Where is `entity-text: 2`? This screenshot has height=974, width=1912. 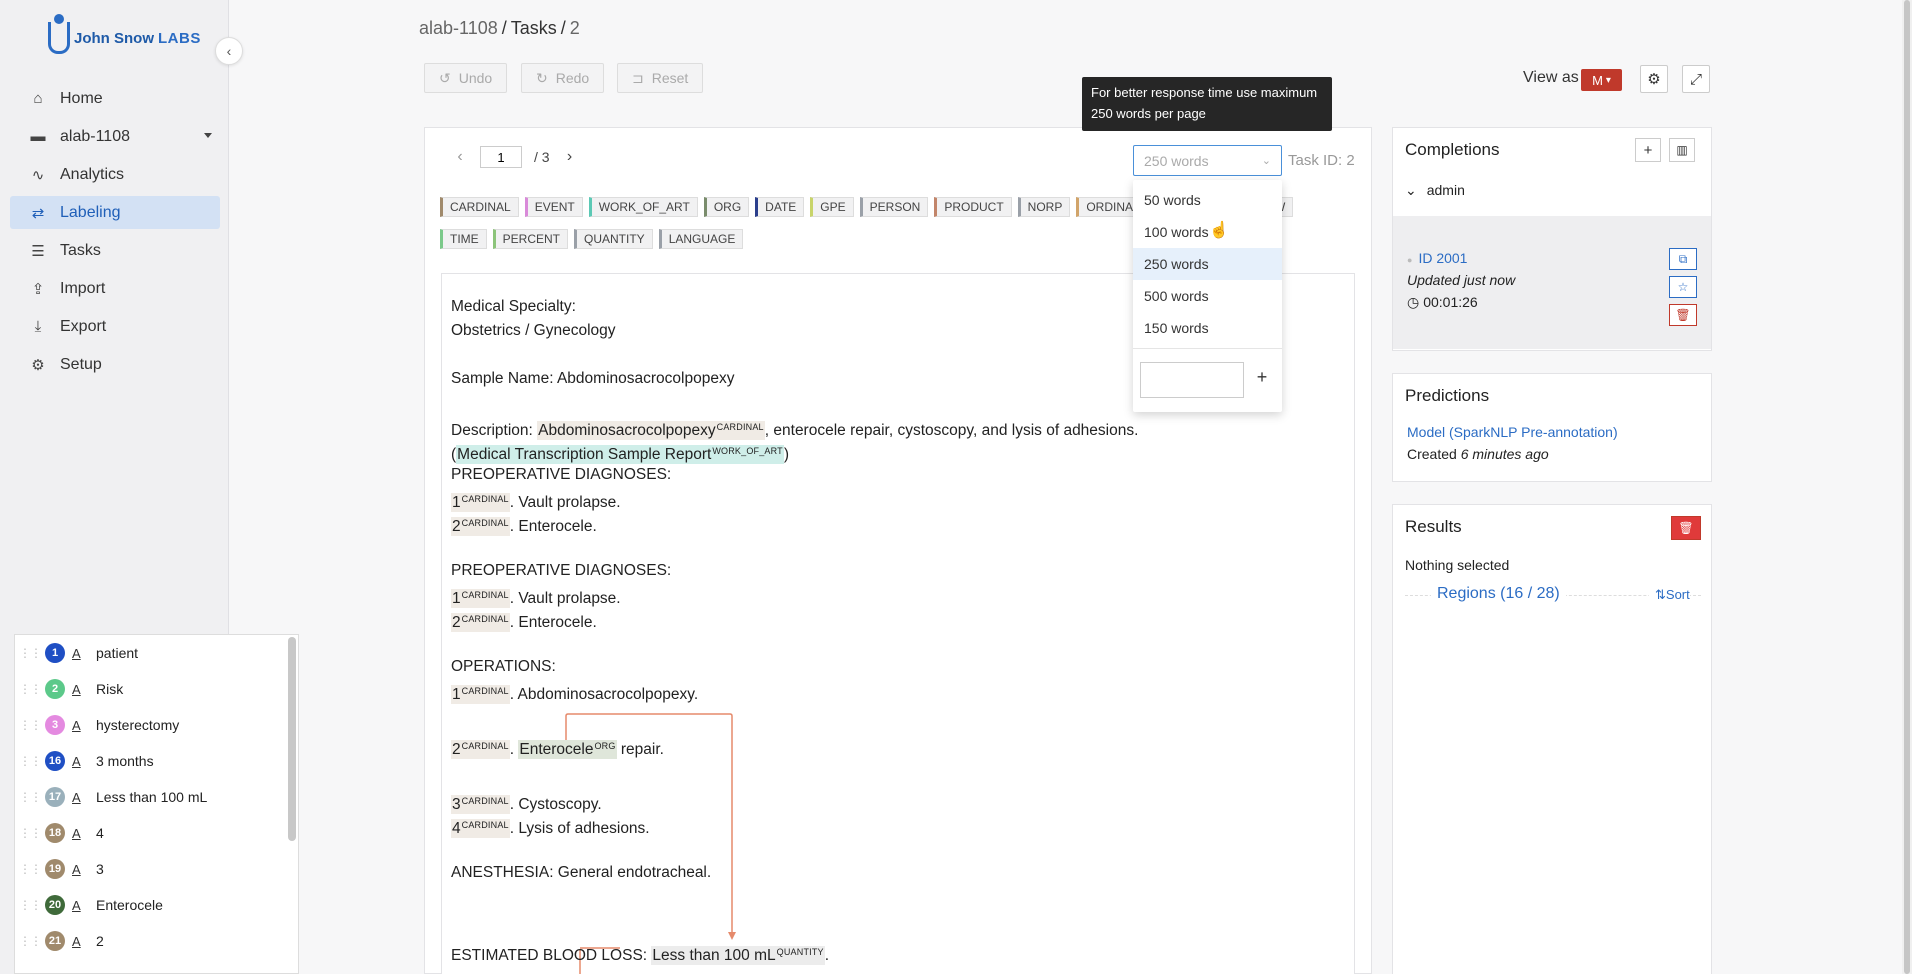
entity-text: 2 is located at coordinates (456, 526).